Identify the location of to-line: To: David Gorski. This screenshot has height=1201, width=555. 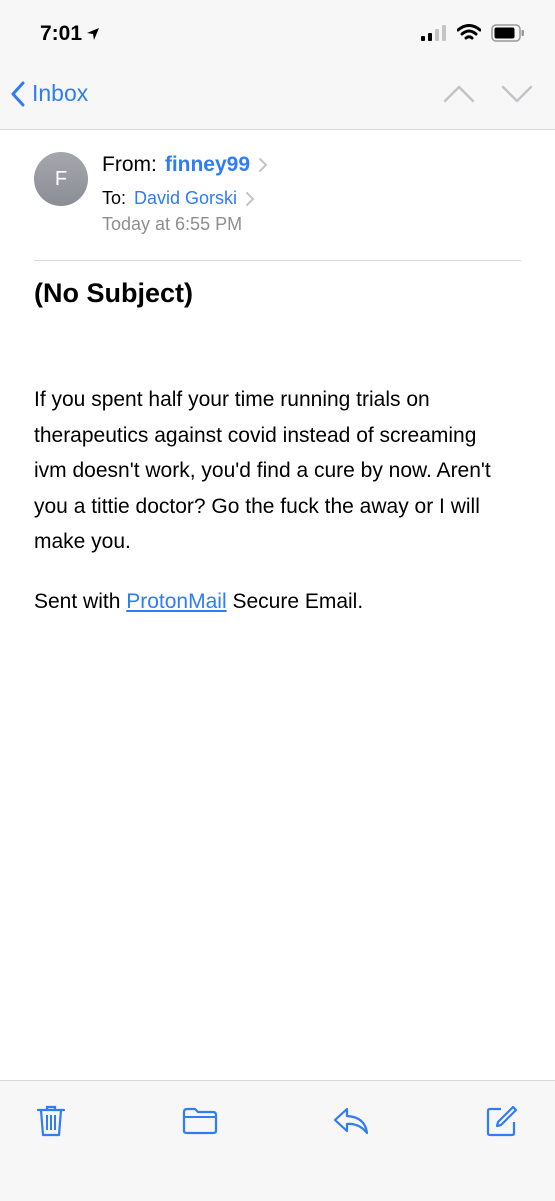
(178, 198).